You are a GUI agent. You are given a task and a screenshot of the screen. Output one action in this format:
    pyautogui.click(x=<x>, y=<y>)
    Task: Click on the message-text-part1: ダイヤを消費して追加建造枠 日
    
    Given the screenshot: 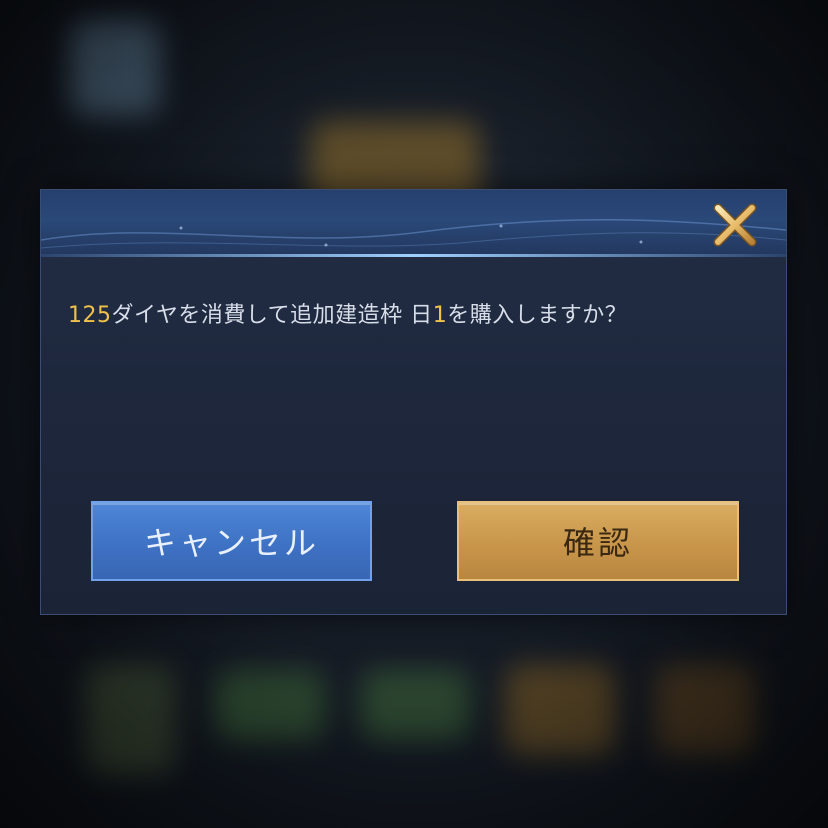 What is the action you would take?
    pyautogui.click(x=272, y=315)
    